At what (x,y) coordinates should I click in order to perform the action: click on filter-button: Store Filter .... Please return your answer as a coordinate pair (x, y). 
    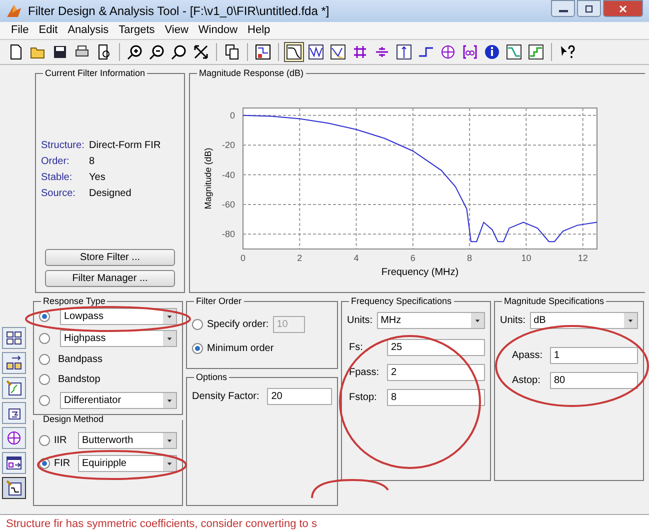
    Looking at the image, I should click on (110, 257).